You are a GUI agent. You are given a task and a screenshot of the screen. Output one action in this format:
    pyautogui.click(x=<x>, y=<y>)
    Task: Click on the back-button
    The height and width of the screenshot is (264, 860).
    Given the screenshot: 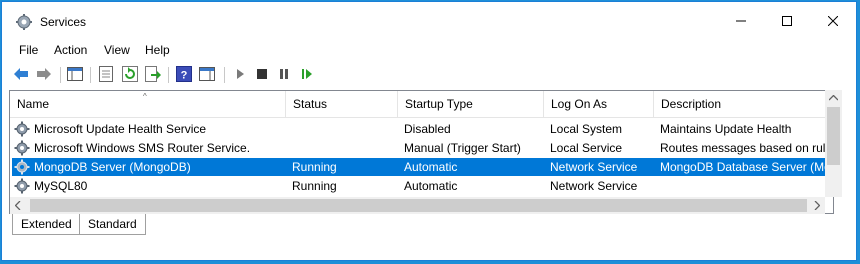 What is the action you would take?
    pyautogui.click(x=21, y=74)
    